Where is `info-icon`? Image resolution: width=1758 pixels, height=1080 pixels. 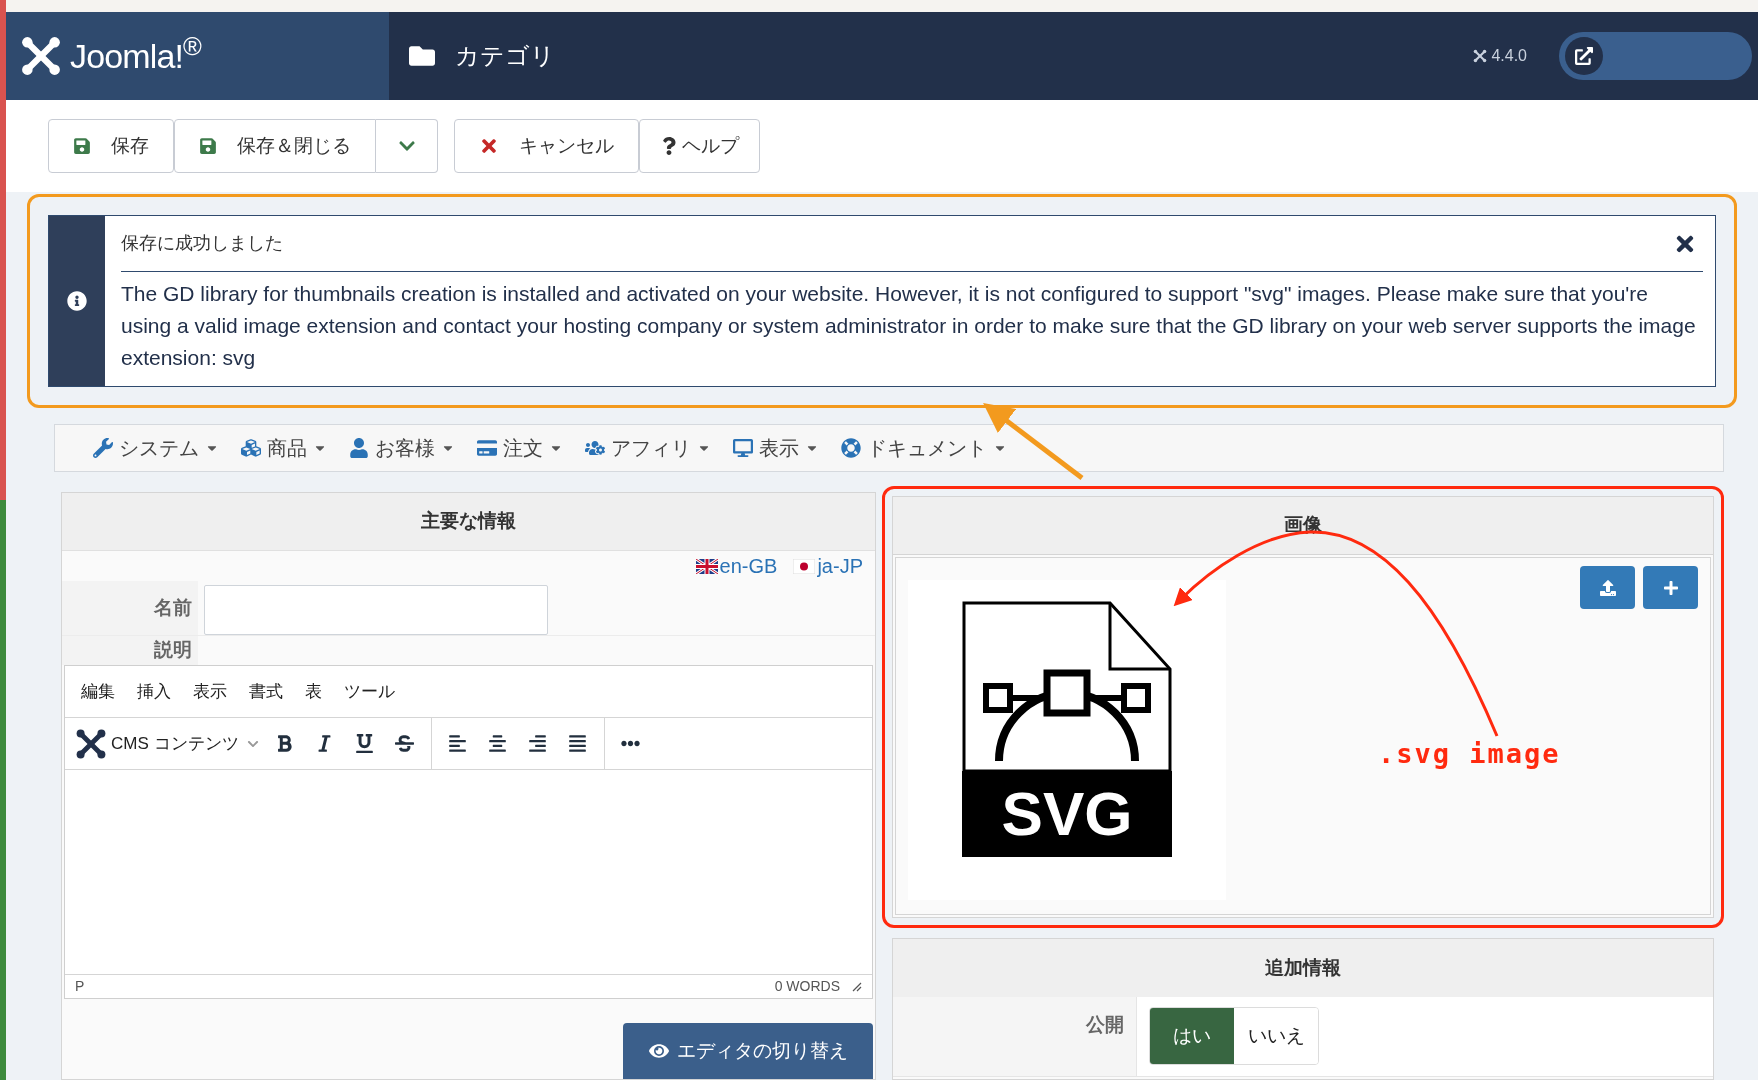 info-icon is located at coordinates (77, 301).